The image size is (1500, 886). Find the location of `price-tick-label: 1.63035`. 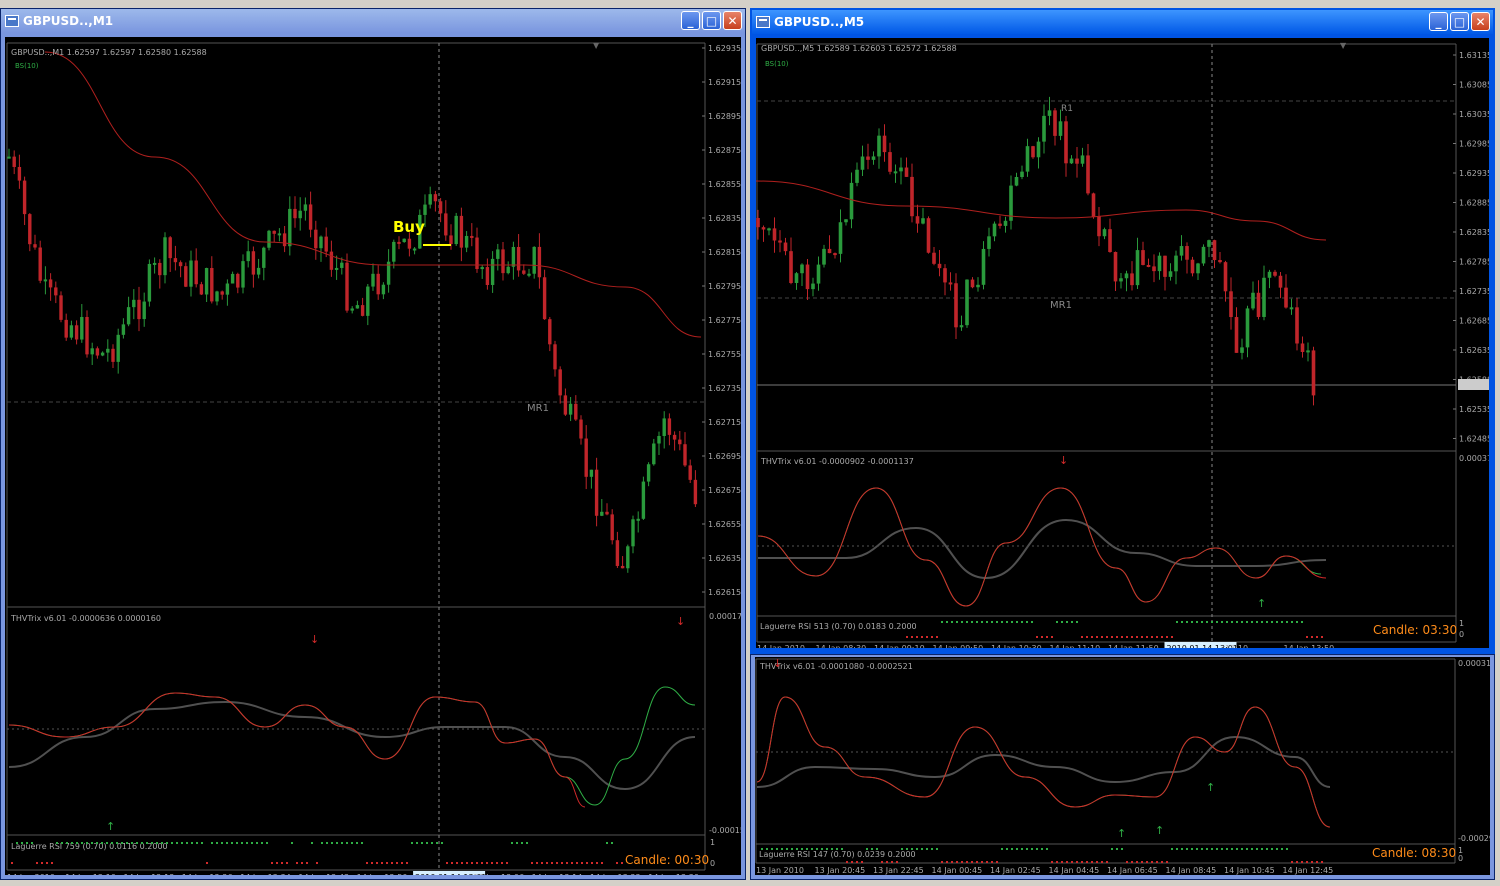

price-tick-label: 1.63035 is located at coordinates (1474, 114).